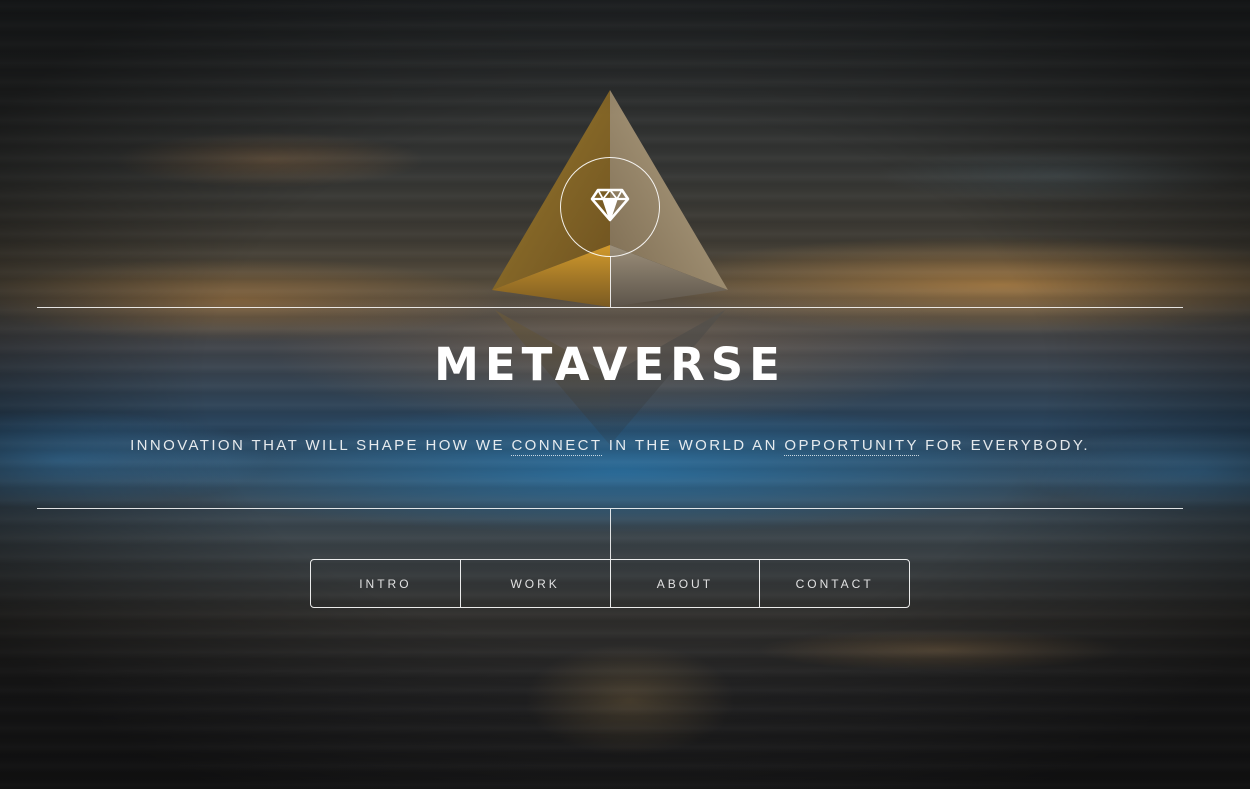 Image resolution: width=1250 pixels, height=789 pixels. What do you see at coordinates (321, 445) in the screenshot?
I see `tagline-text-1: INNOVATION THAT WILL SHAPE HOW WE` at bounding box center [321, 445].